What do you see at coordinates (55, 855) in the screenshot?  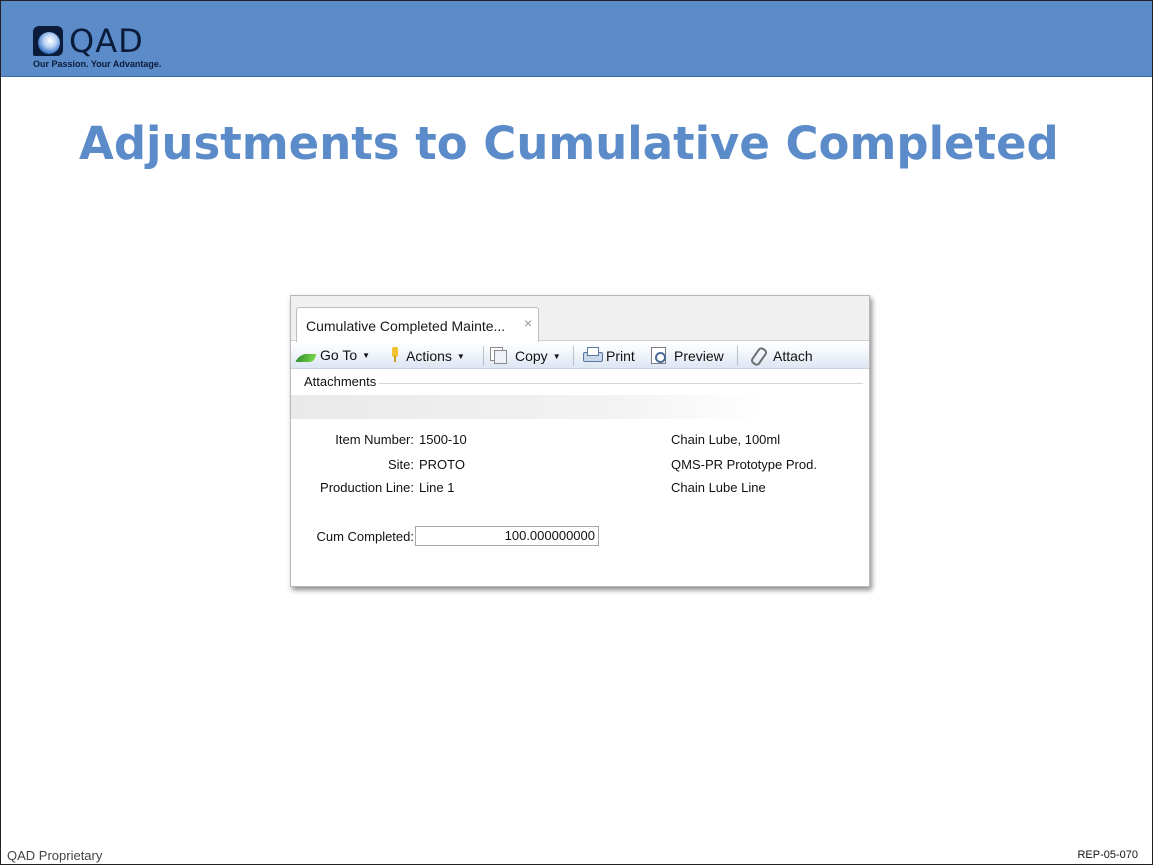 I see `footer-proprietary: QAD Proprietary` at bounding box center [55, 855].